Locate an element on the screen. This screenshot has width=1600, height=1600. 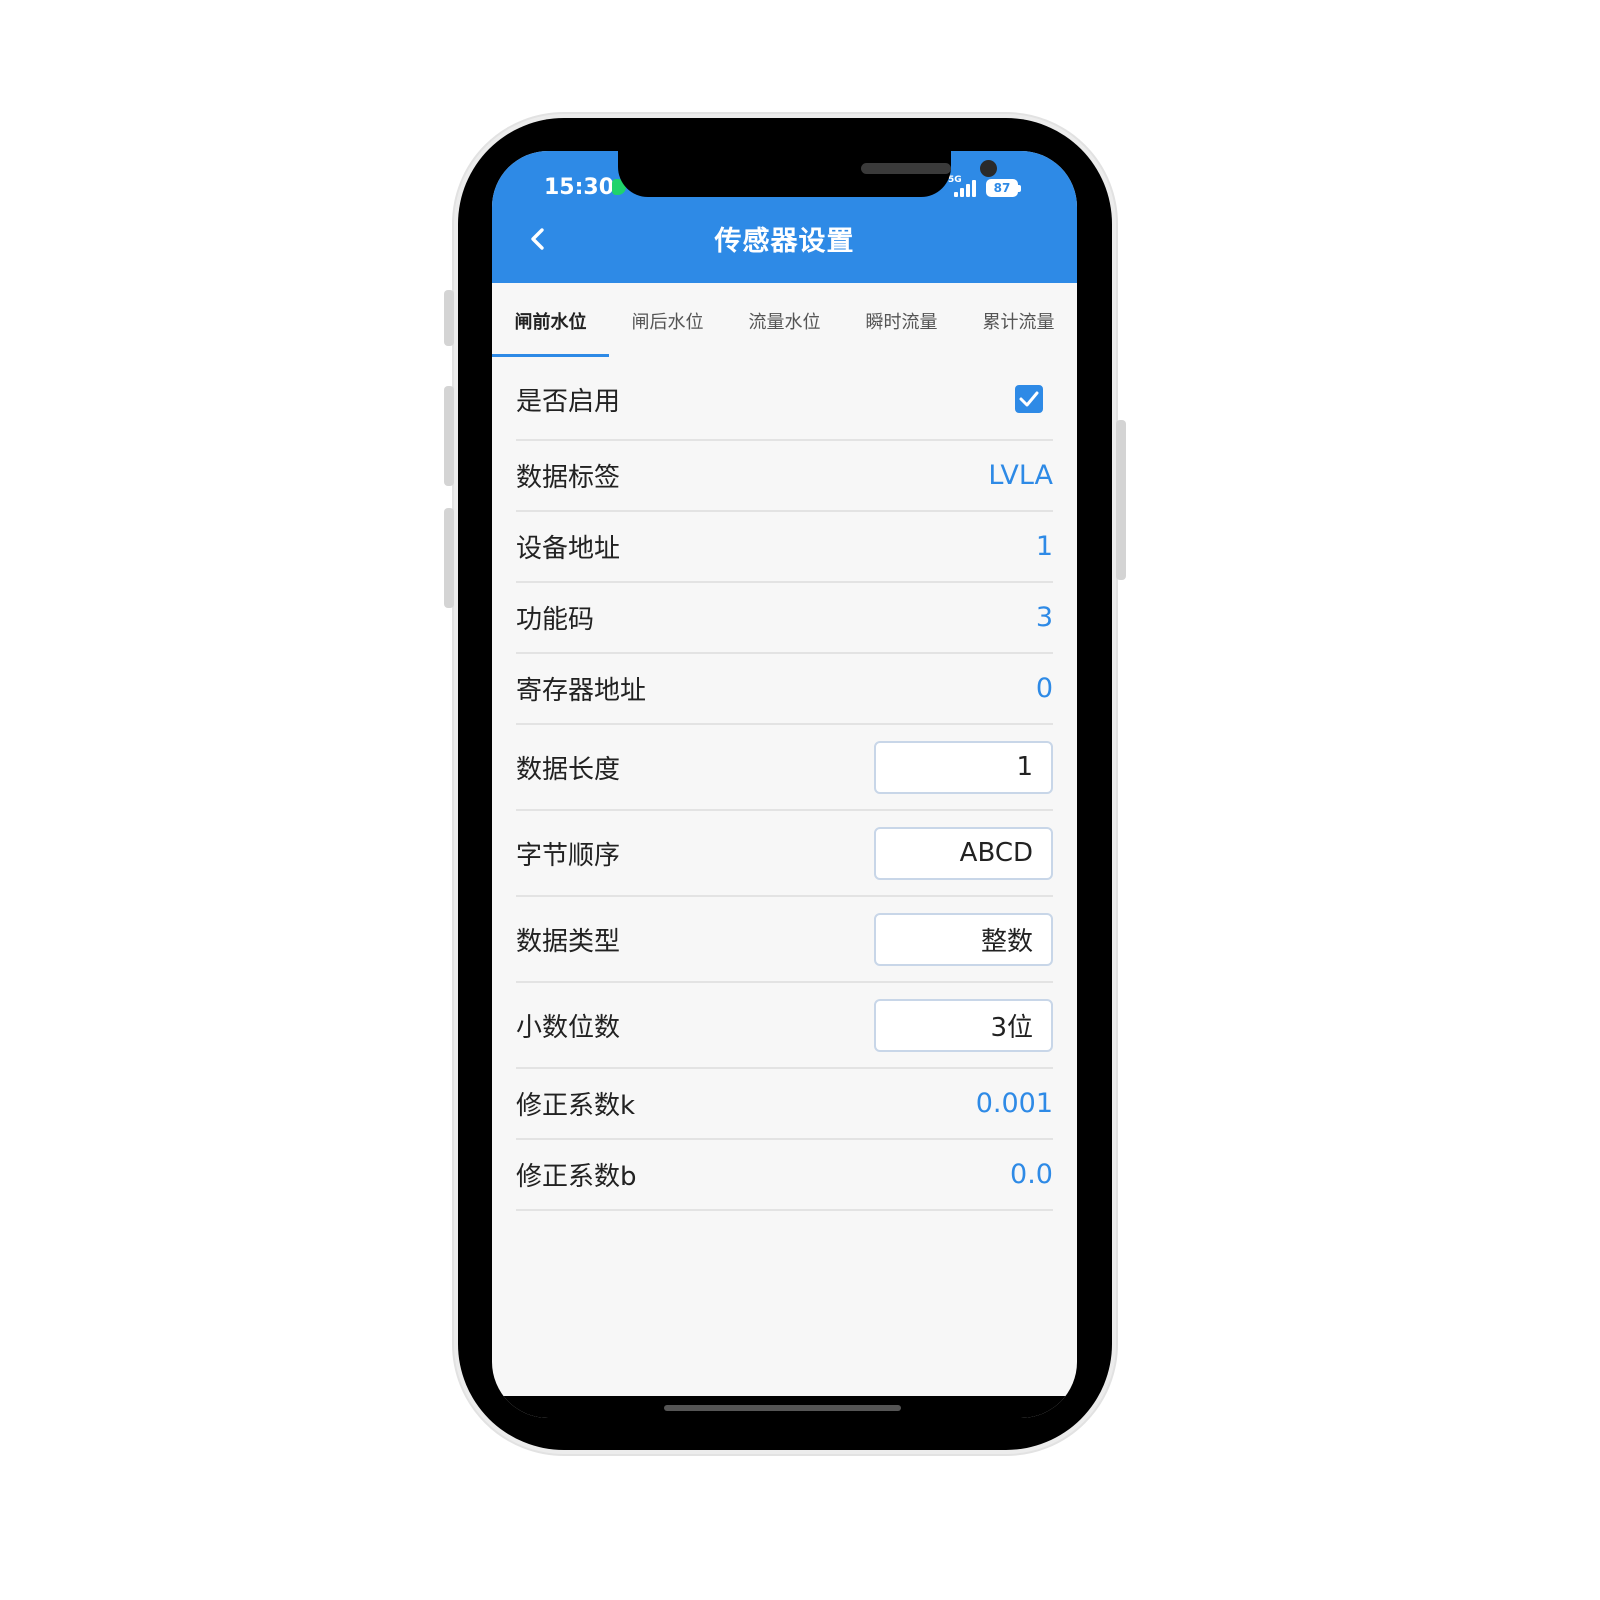
mute-switch is located at coordinates (449, 318).